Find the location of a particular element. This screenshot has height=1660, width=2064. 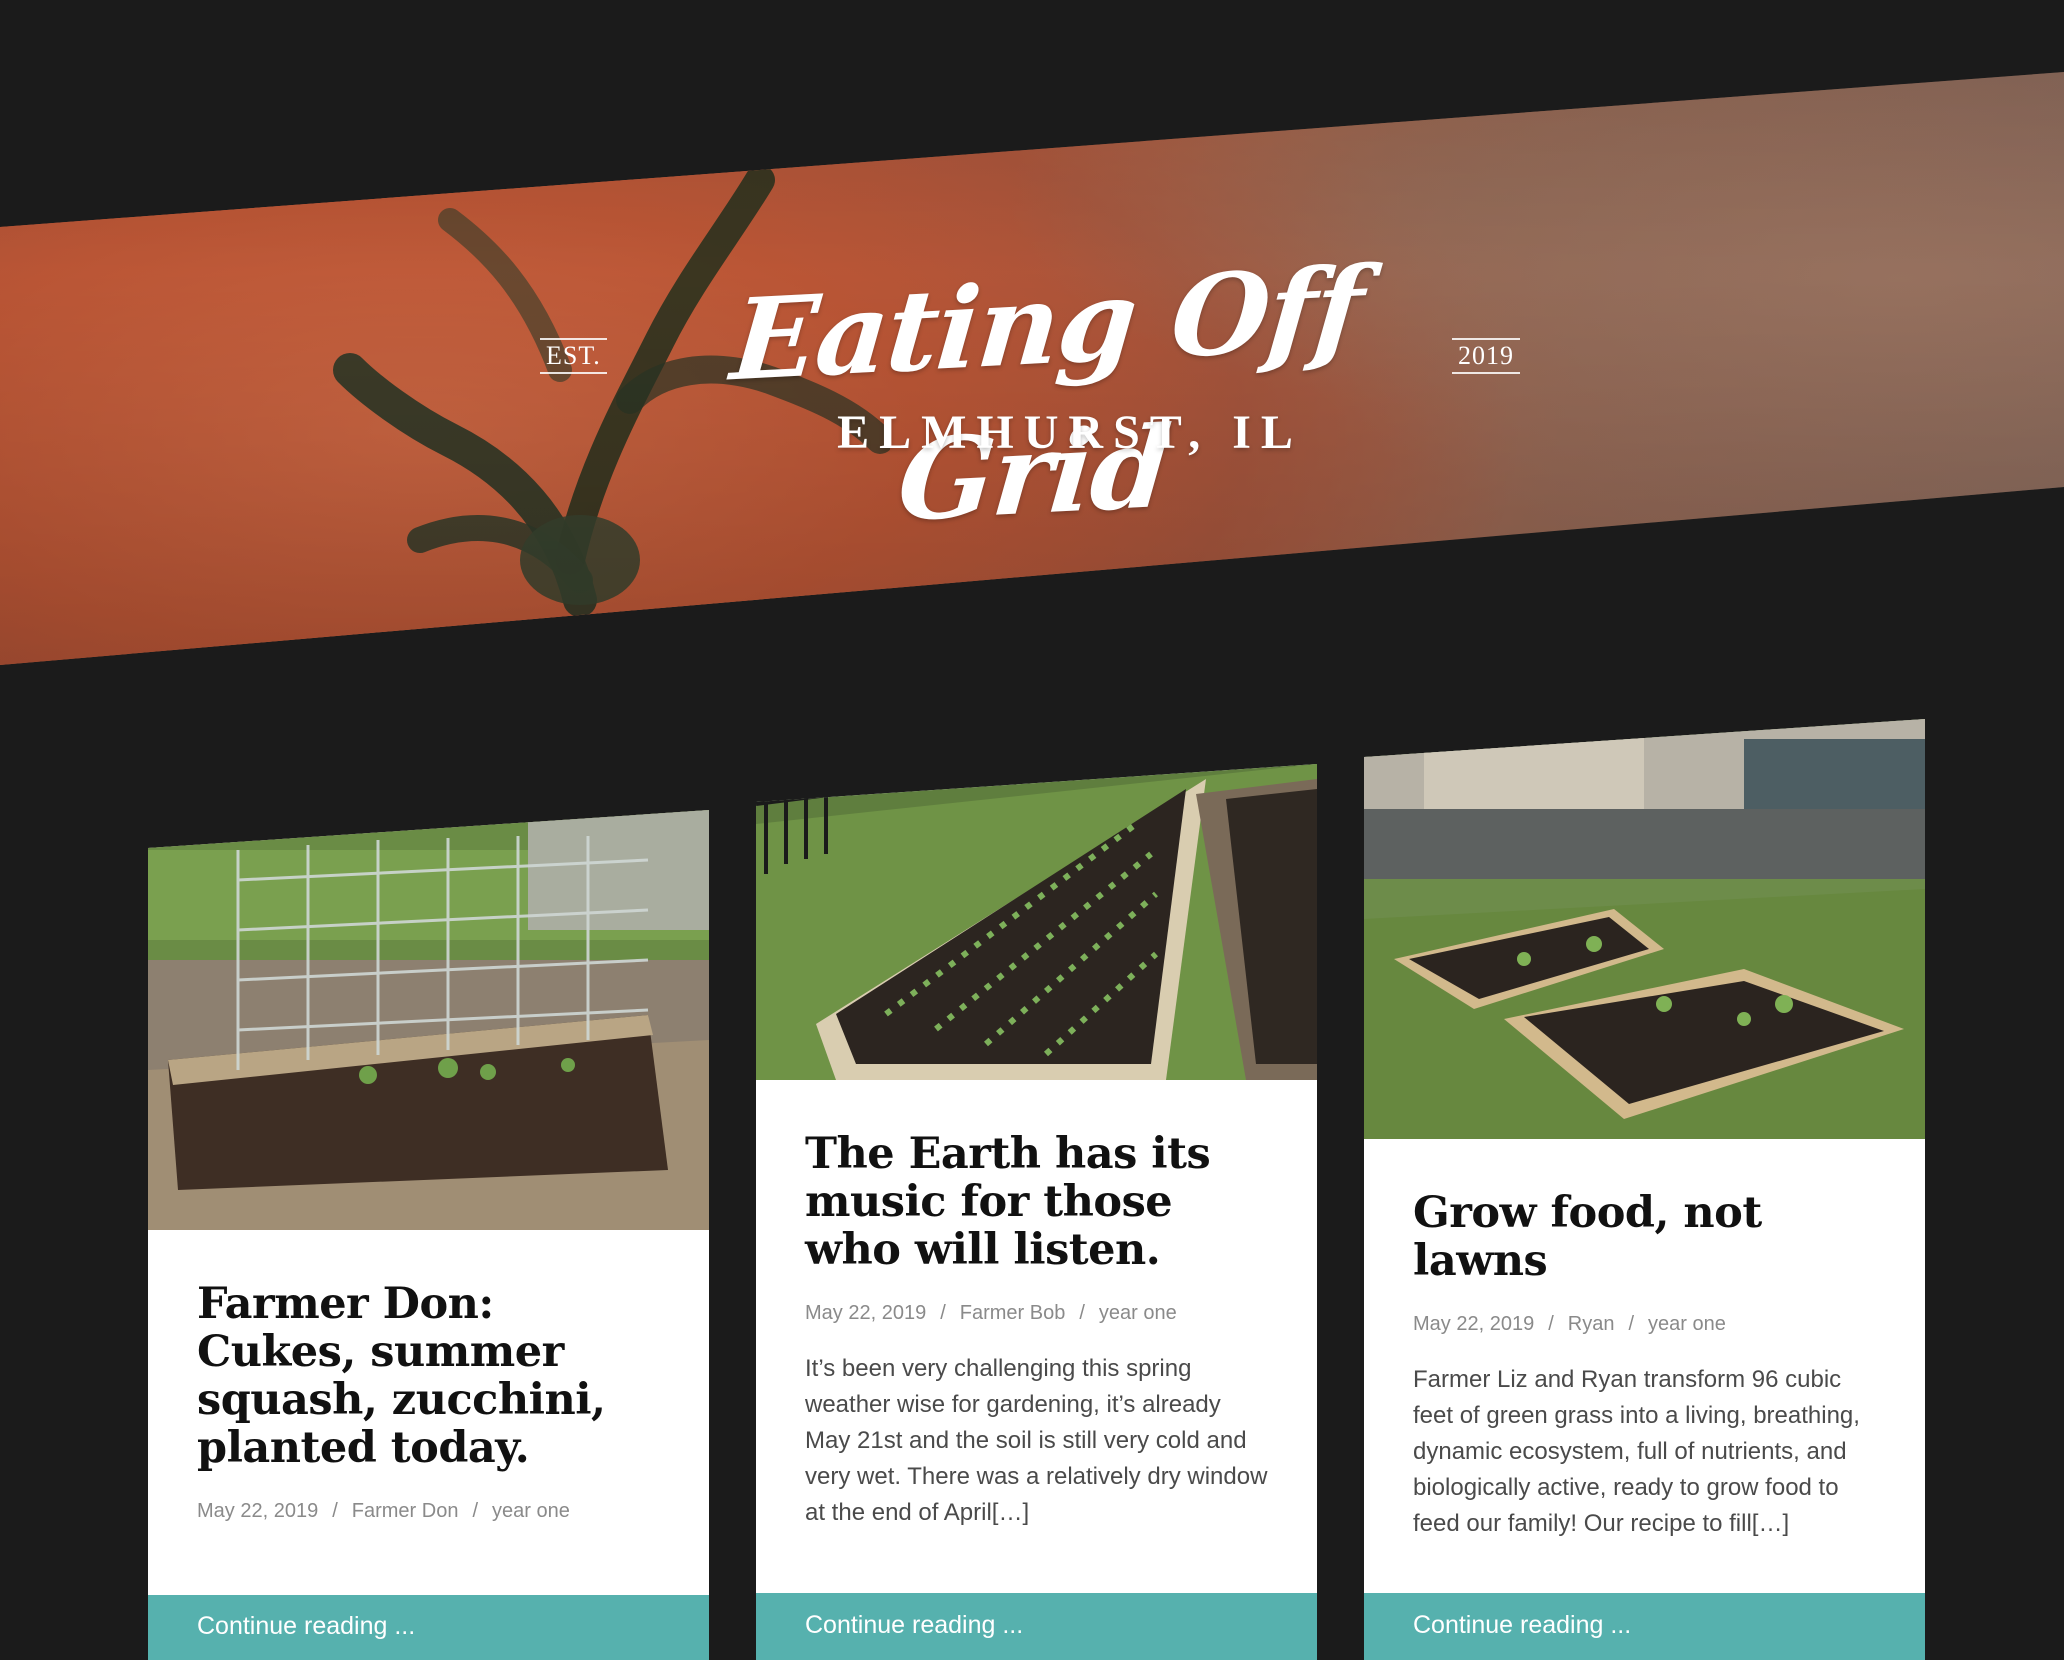

post-meta: May 22, 2019 / Farmer Don / year one is located at coordinates (428, 1511).